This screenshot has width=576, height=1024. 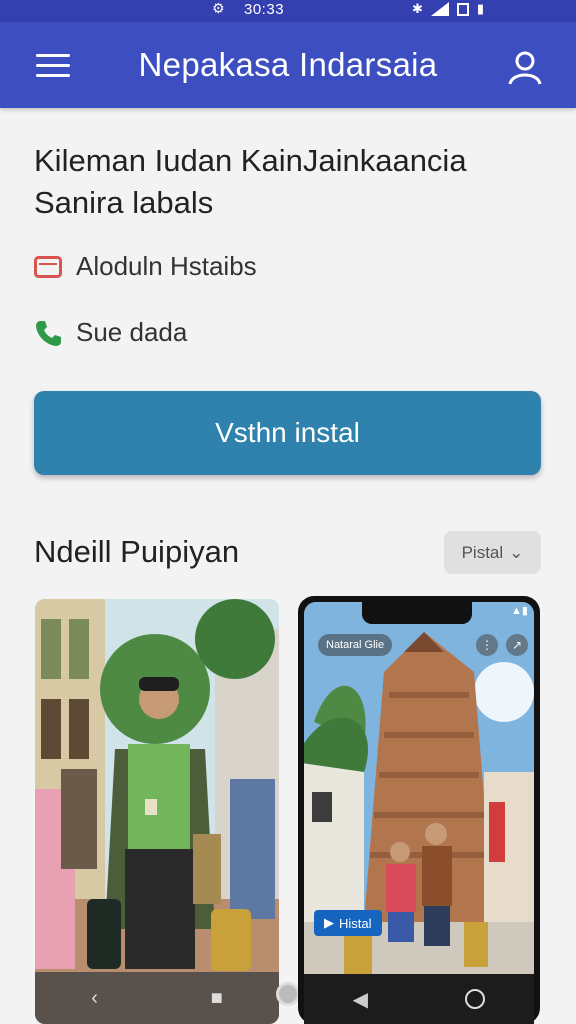 I want to click on square-icon: ■, so click(x=217, y=998).